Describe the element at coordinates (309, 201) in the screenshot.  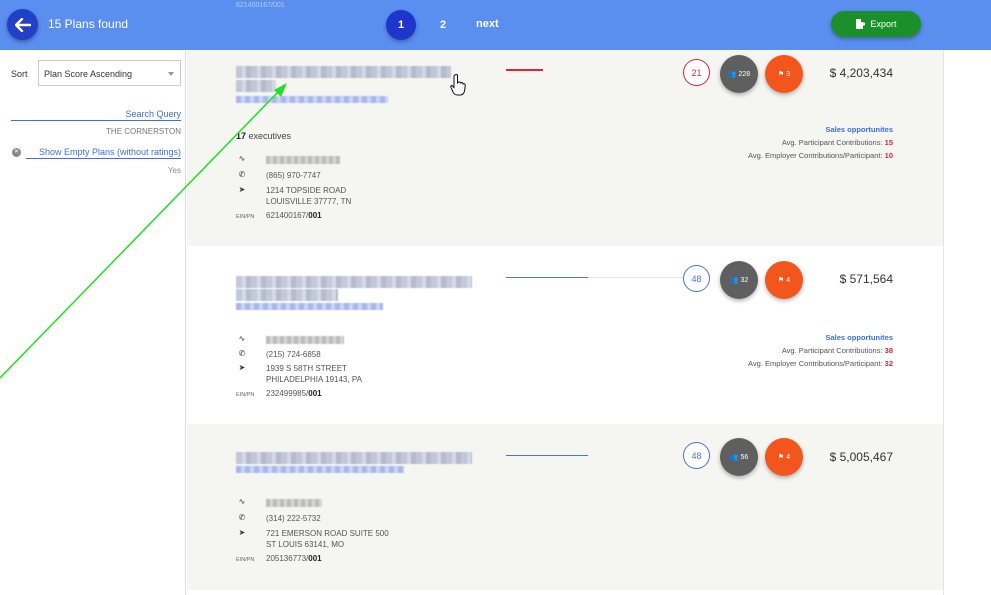
I see `address-line-2: LOUISVILLE 37777, TN` at that location.